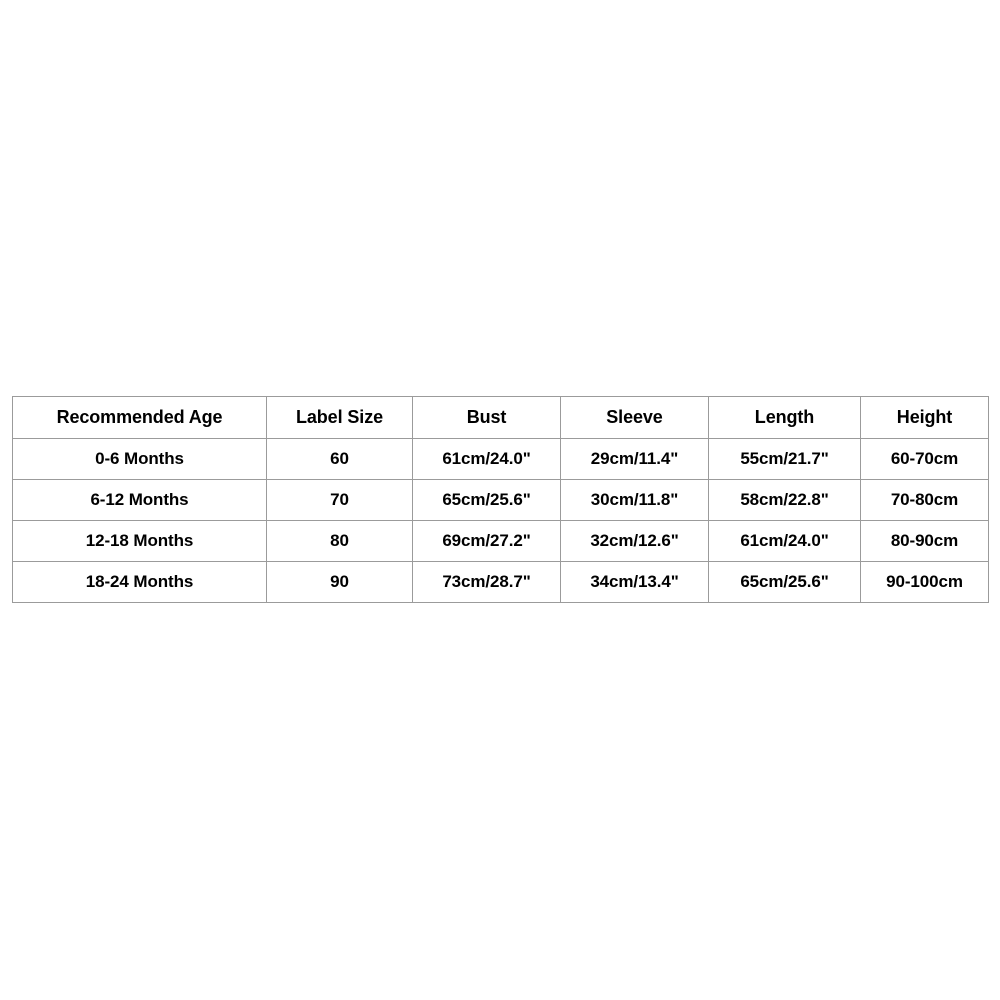 The image size is (1000, 1000). I want to click on cell-bust: 73cm/28.7", so click(486, 582).